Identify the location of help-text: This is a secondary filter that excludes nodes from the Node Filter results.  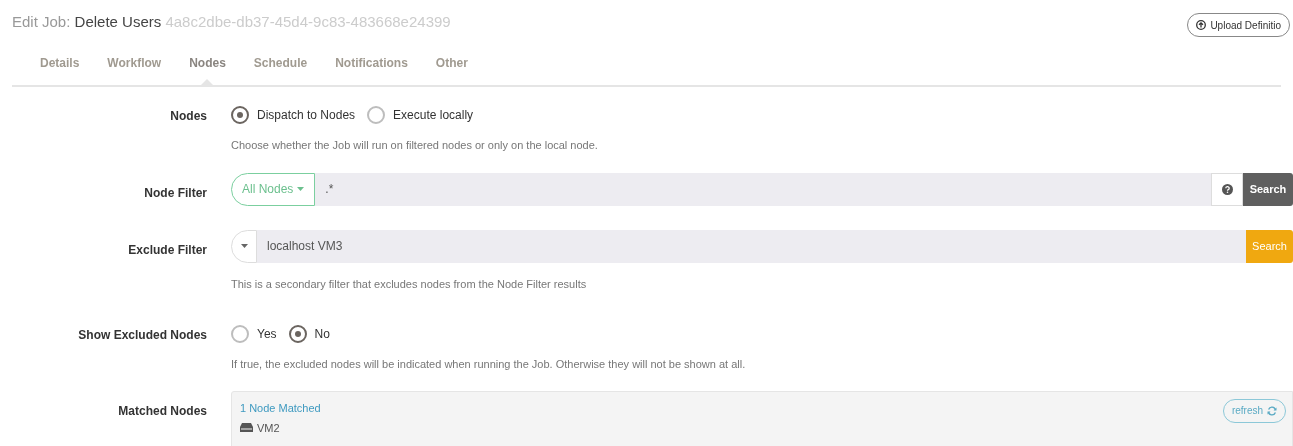
(409, 284).